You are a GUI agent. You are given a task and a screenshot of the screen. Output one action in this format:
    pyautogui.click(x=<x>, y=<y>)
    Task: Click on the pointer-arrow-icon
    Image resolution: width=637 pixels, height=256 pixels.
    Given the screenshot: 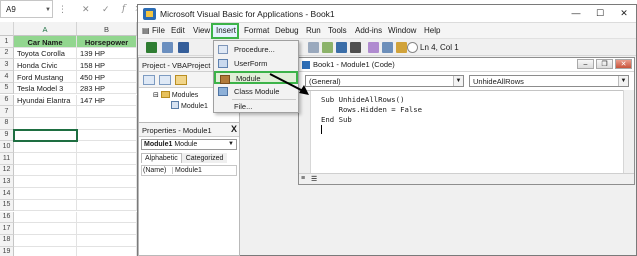 What is the action you would take?
    pyautogui.click(x=289, y=84)
    